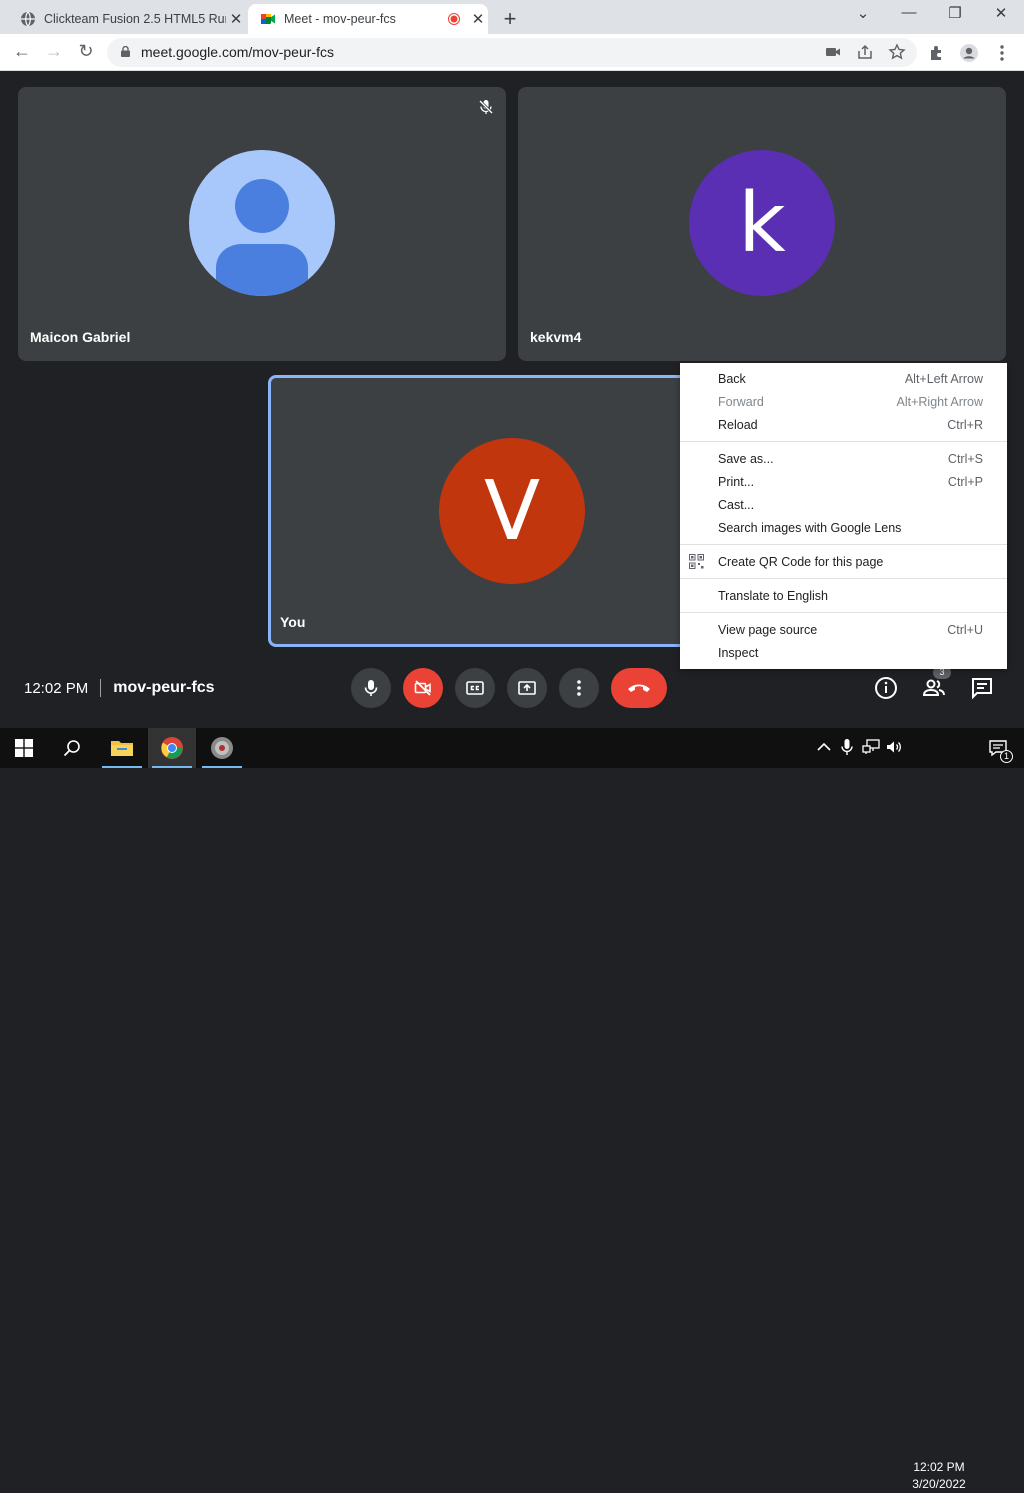 The width and height of the screenshot is (1024, 1493). I want to click on windows-logo-icon, so click(24, 748).